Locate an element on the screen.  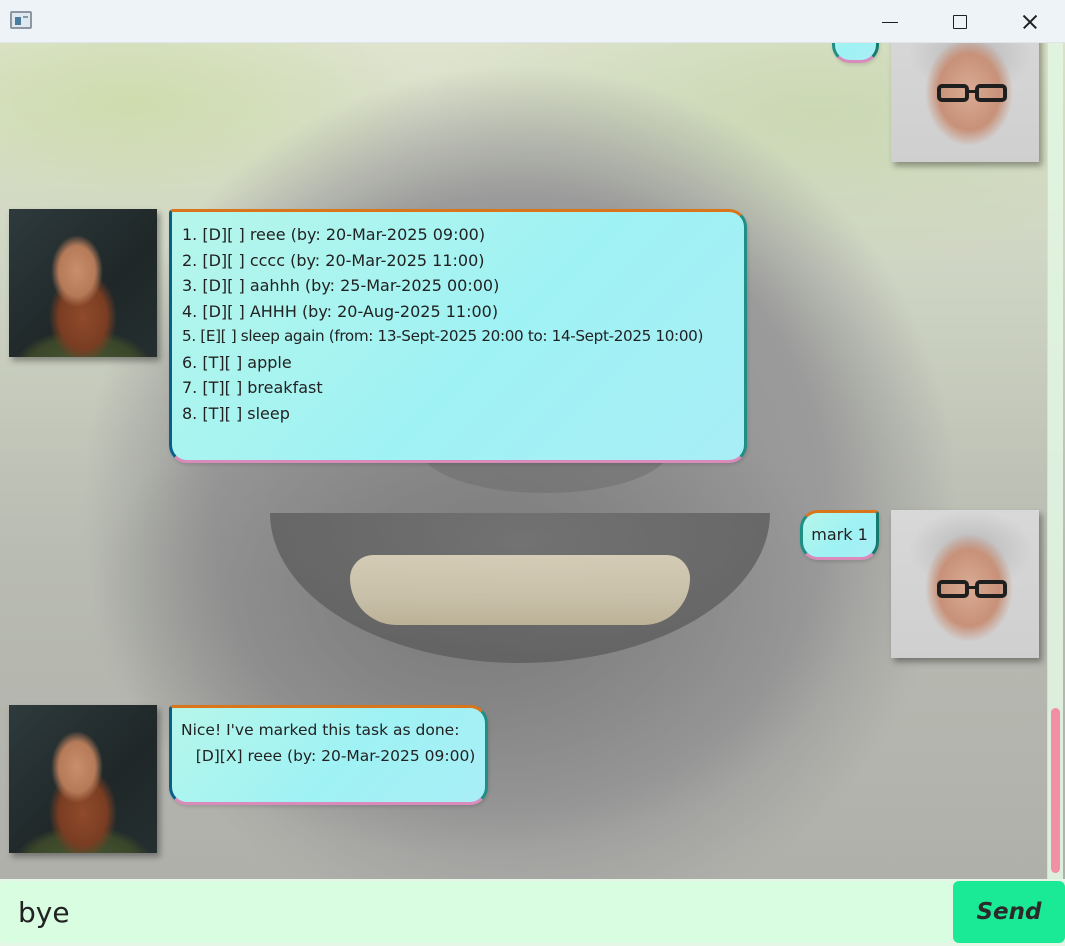
message-line: Nice! I've marked this task as done: is located at coordinates (320, 730).